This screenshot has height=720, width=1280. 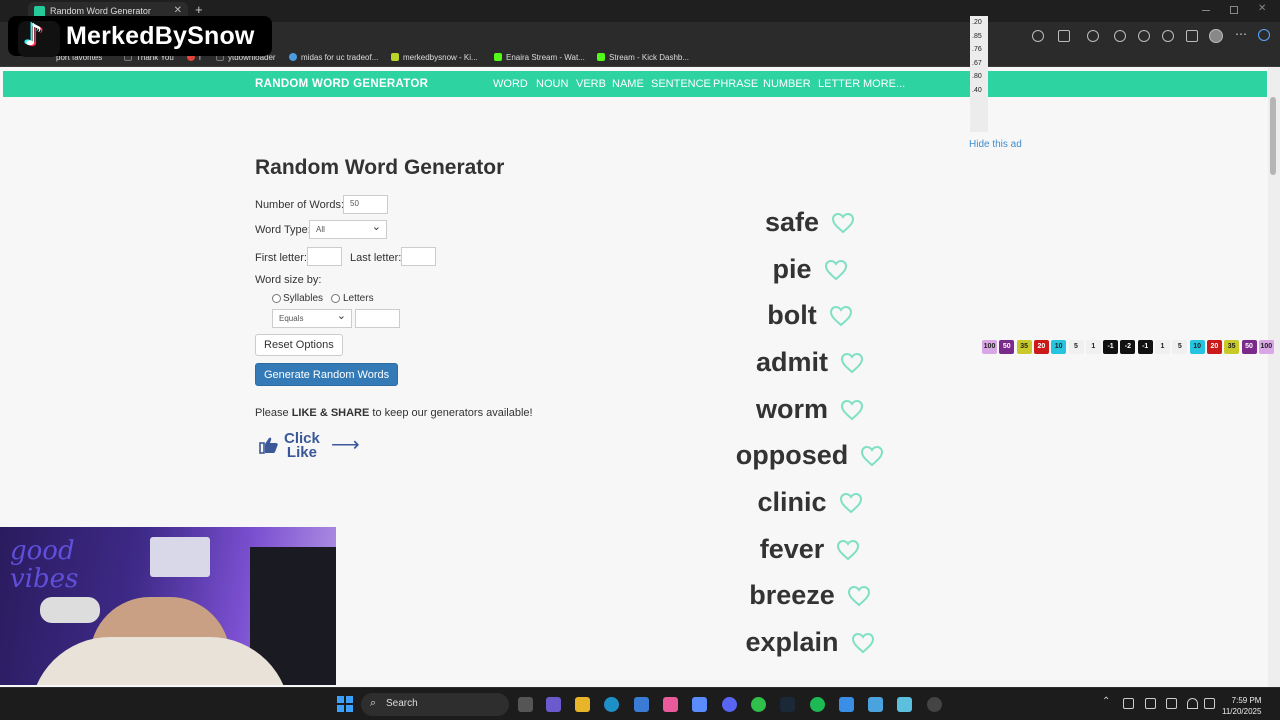 I want to click on generate-random-words-button: Generate Random Words, so click(x=327, y=374).